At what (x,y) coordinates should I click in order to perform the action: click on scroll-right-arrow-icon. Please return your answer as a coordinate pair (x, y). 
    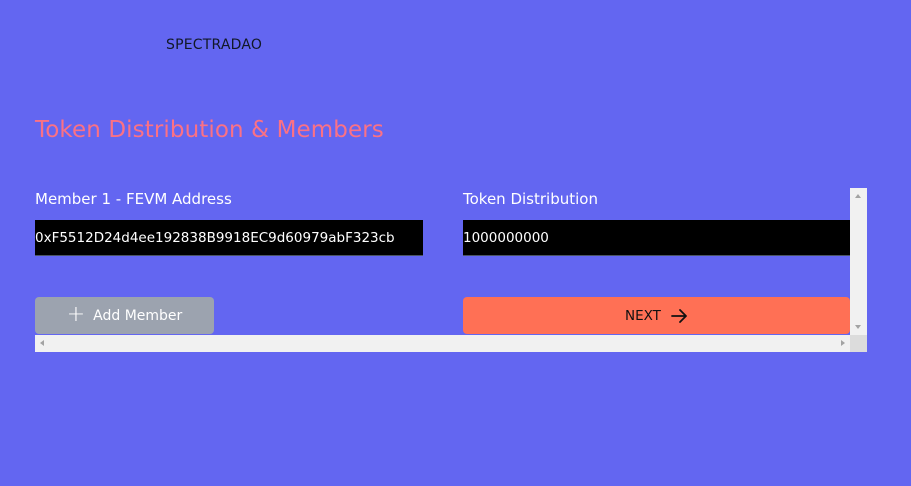
    Looking at the image, I should click on (843, 343).